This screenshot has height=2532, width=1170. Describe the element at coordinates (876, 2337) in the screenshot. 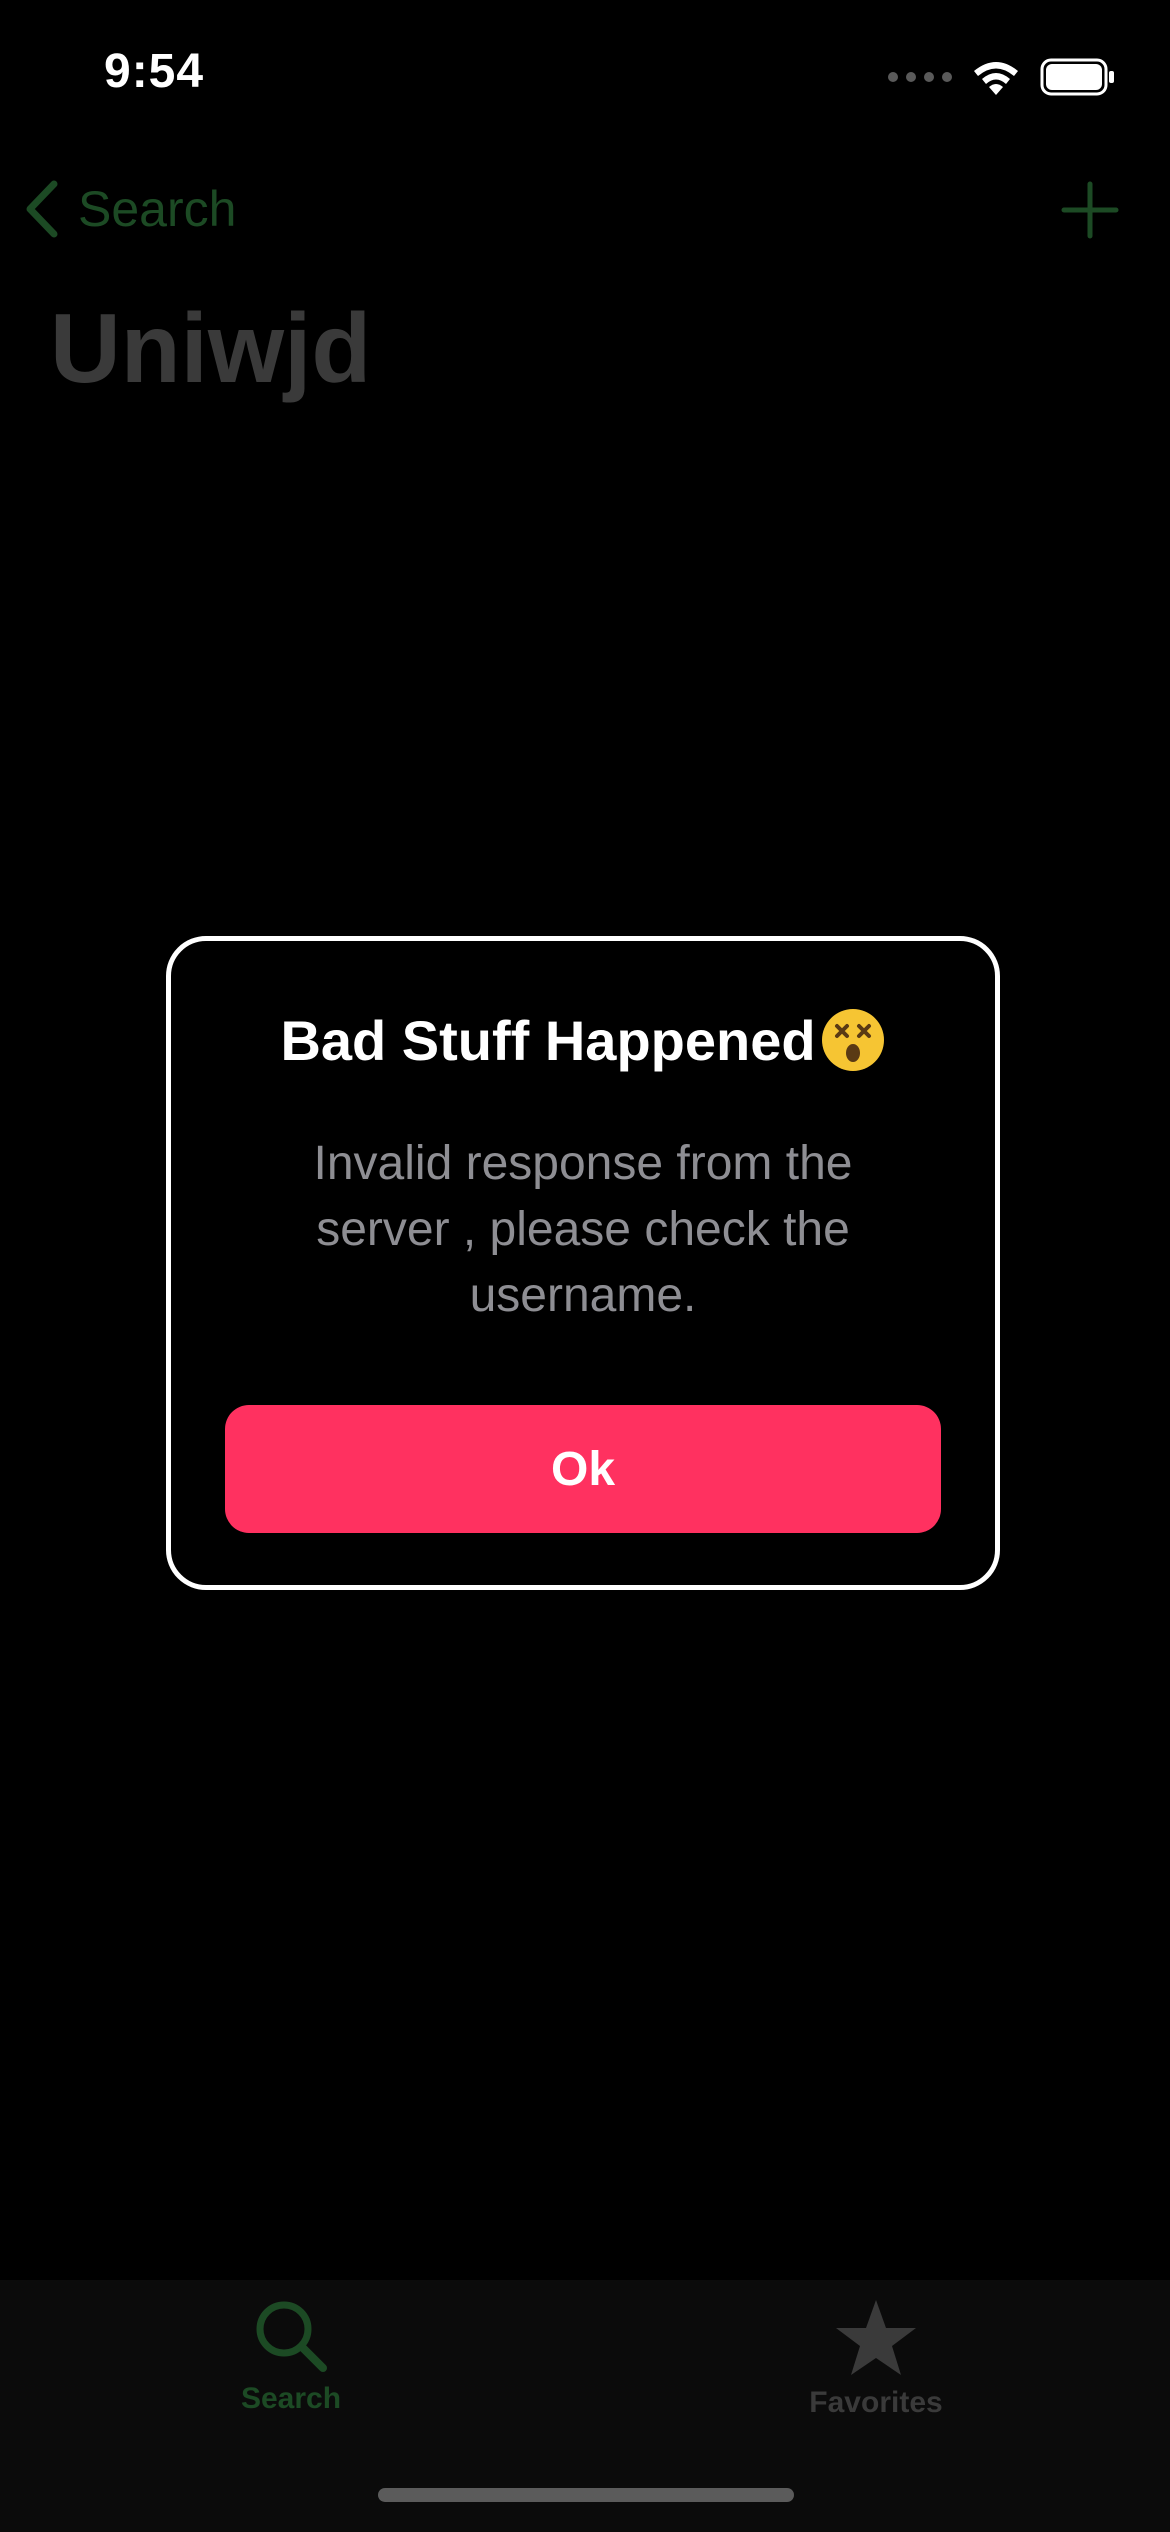

I see `star-icon` at that location.